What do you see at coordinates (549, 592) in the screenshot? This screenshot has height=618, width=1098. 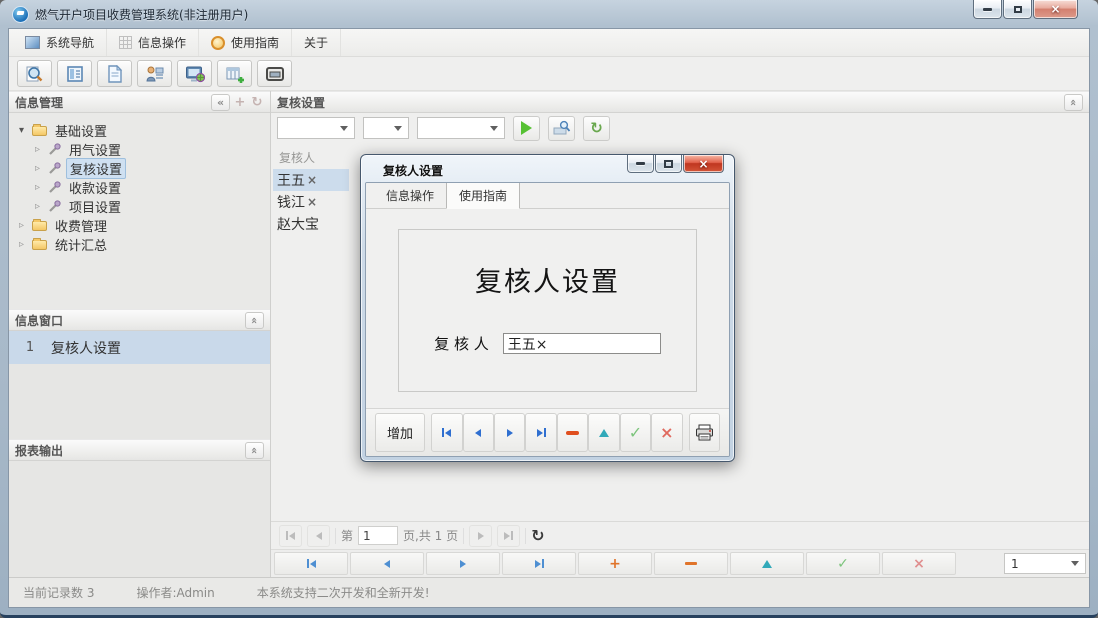 I see `statusbar: 当前记录数 3 操作者:Admin 本系统支持二次开发和全新开发!` at bounding box center [549, 592].